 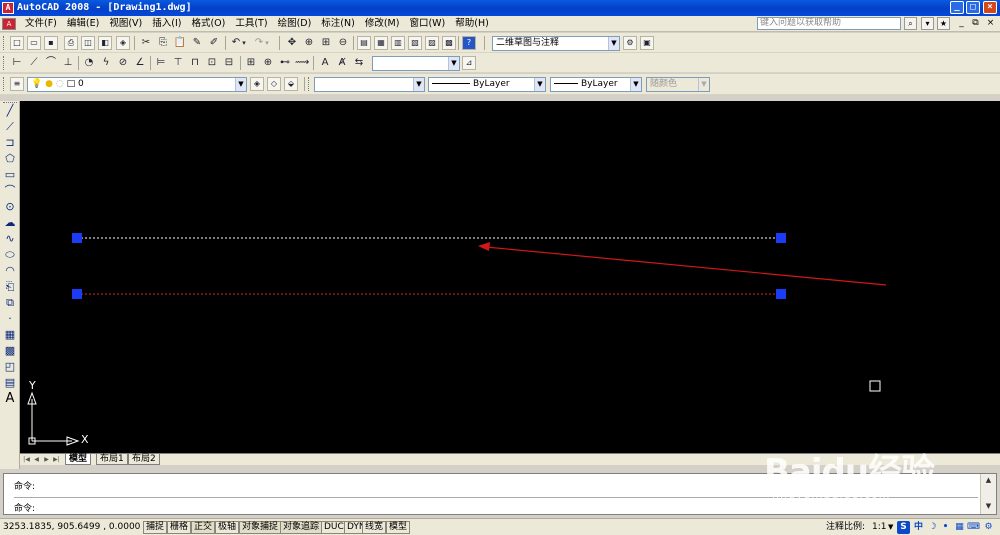 I want to click on revision-cloud-icon: ☁, so click(x=10, y=223).